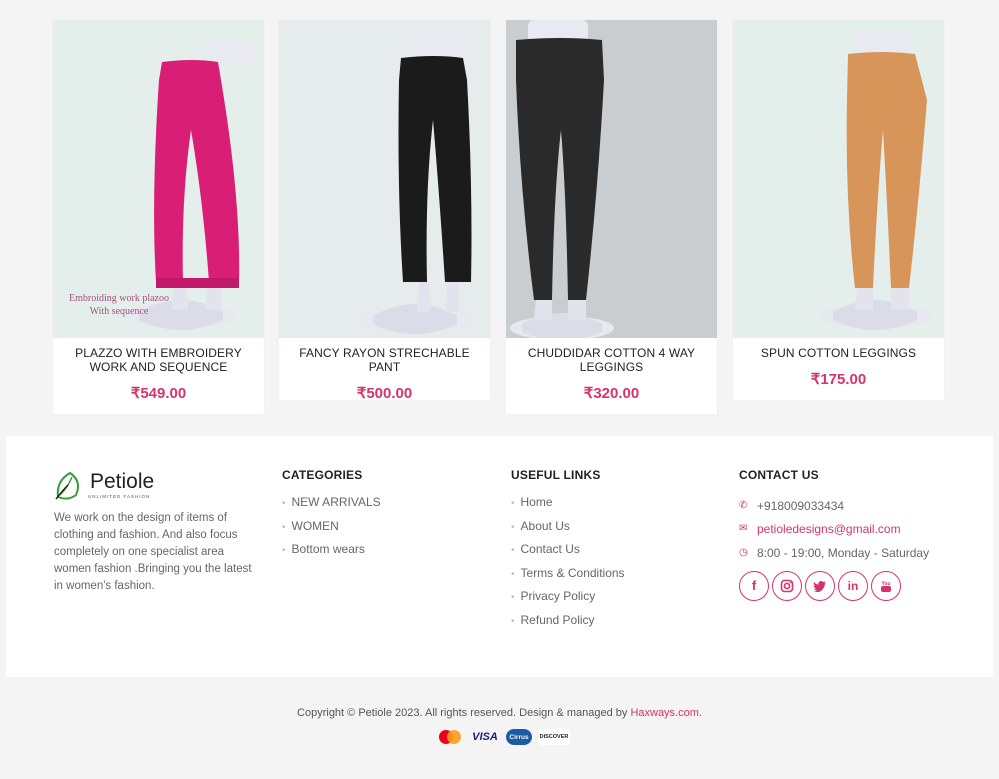 The height and width of the screenshot is (779, 999). Describe the element at coordinates (122, 481) in the screenshot. I see `brand-name: Petiole` at that location.